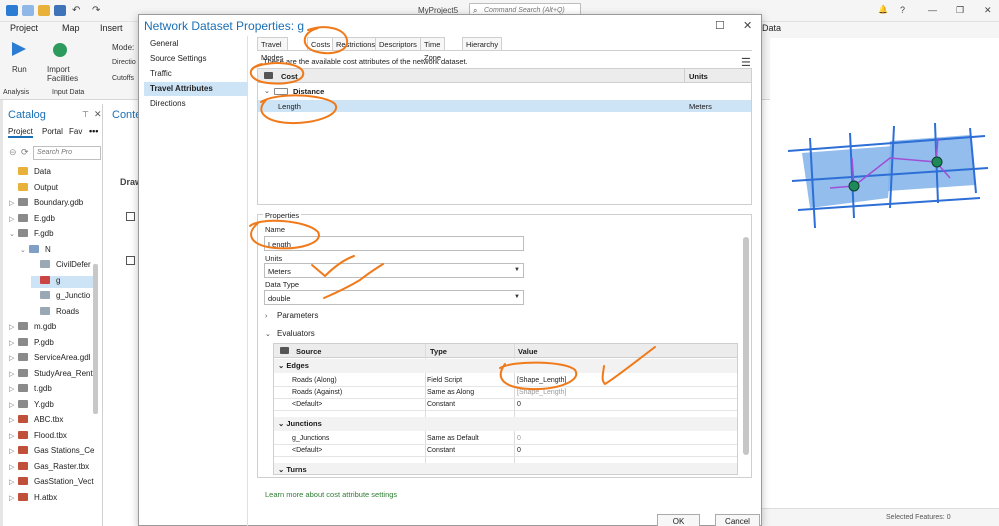 The image size is (999, 526). What do you see at coordinates (61, 266) in the screenshot?
I see `catalog-item: CivilDefer` at bounding box center [61, 266].